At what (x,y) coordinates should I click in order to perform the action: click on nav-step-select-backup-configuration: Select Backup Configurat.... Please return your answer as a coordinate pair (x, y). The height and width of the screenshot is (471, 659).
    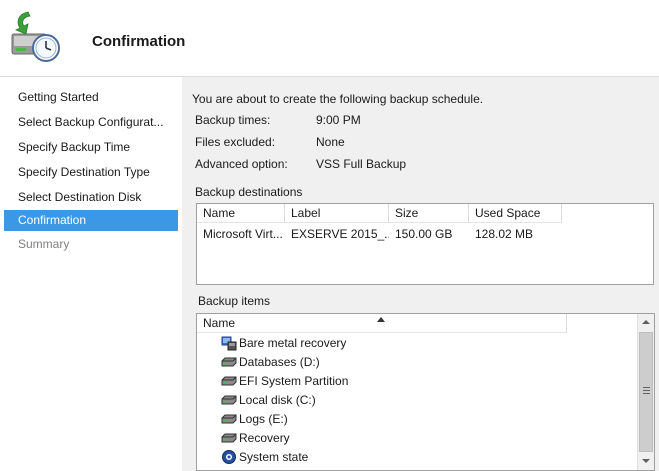
    Looking at the image, I should click on (91, 122).